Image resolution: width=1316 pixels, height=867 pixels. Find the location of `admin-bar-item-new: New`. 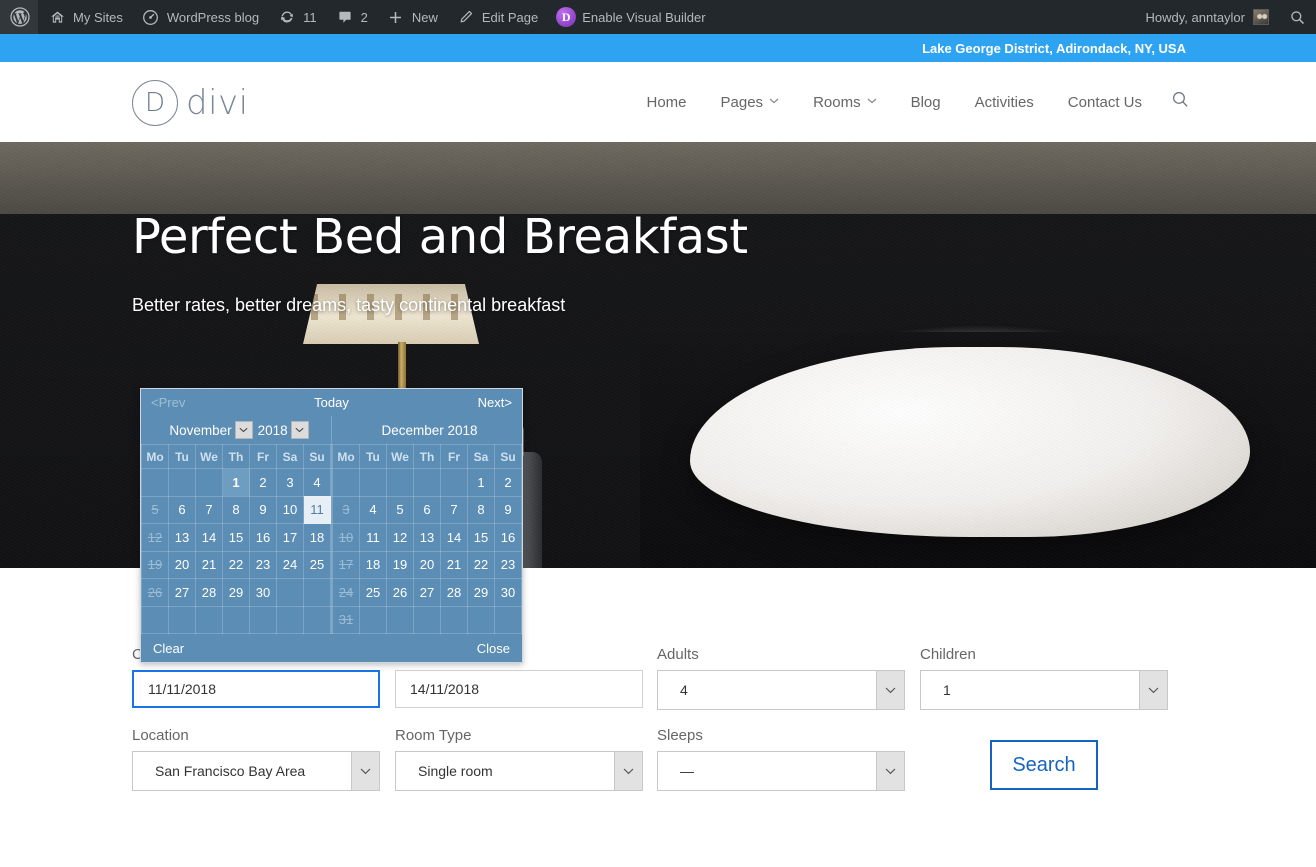

admin-bar-item-new: New is located at coordinates (412, 17).